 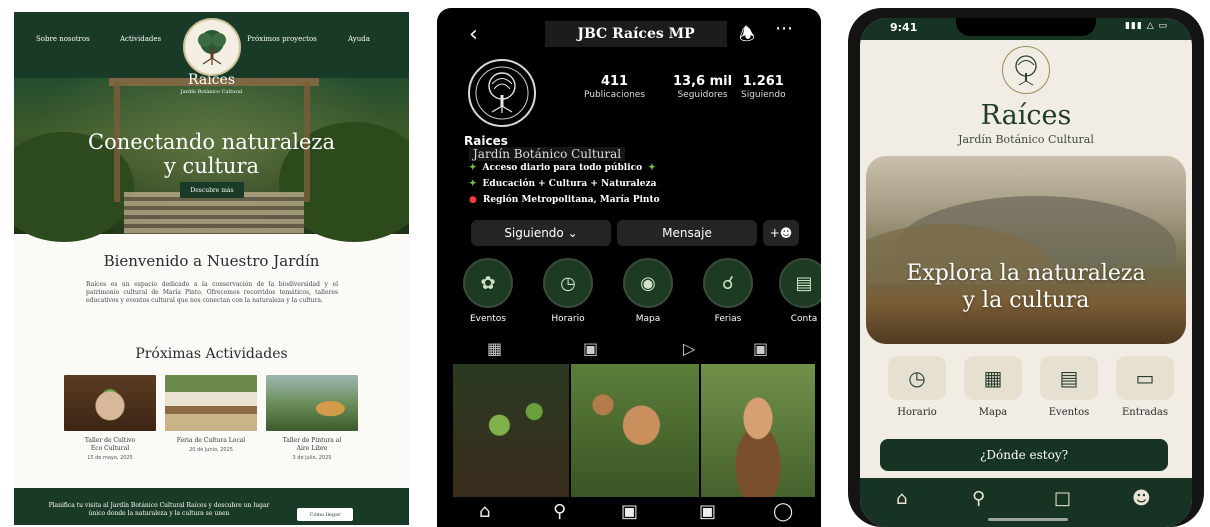 I want to click on post-grid, so click(x=634, y=432).